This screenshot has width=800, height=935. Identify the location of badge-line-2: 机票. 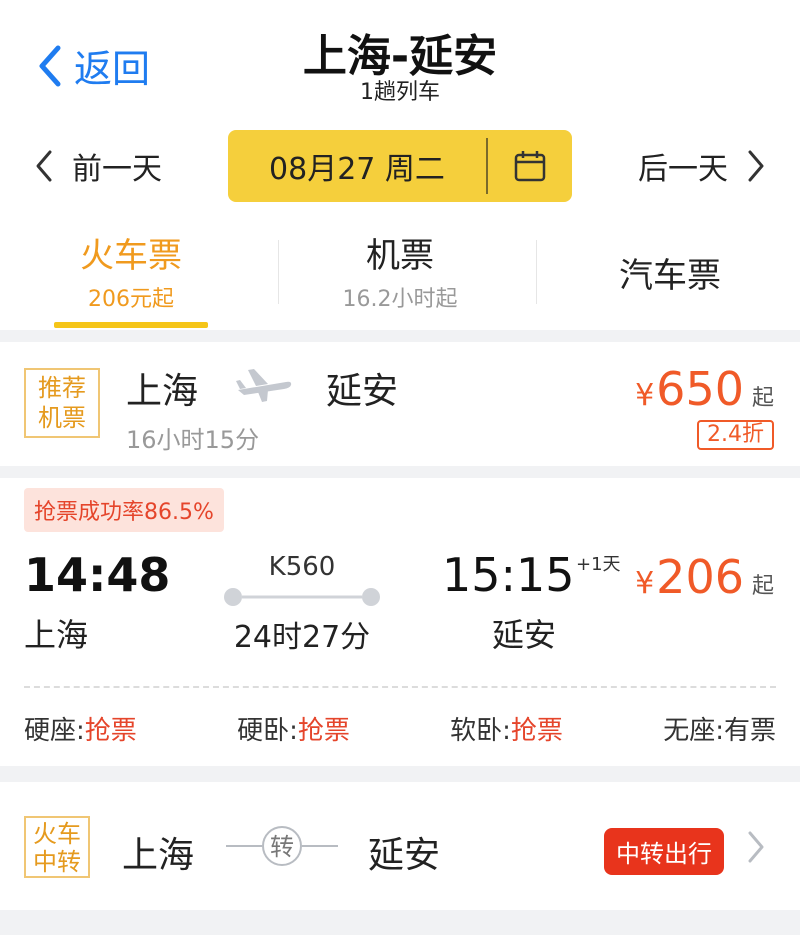
(62, 418).